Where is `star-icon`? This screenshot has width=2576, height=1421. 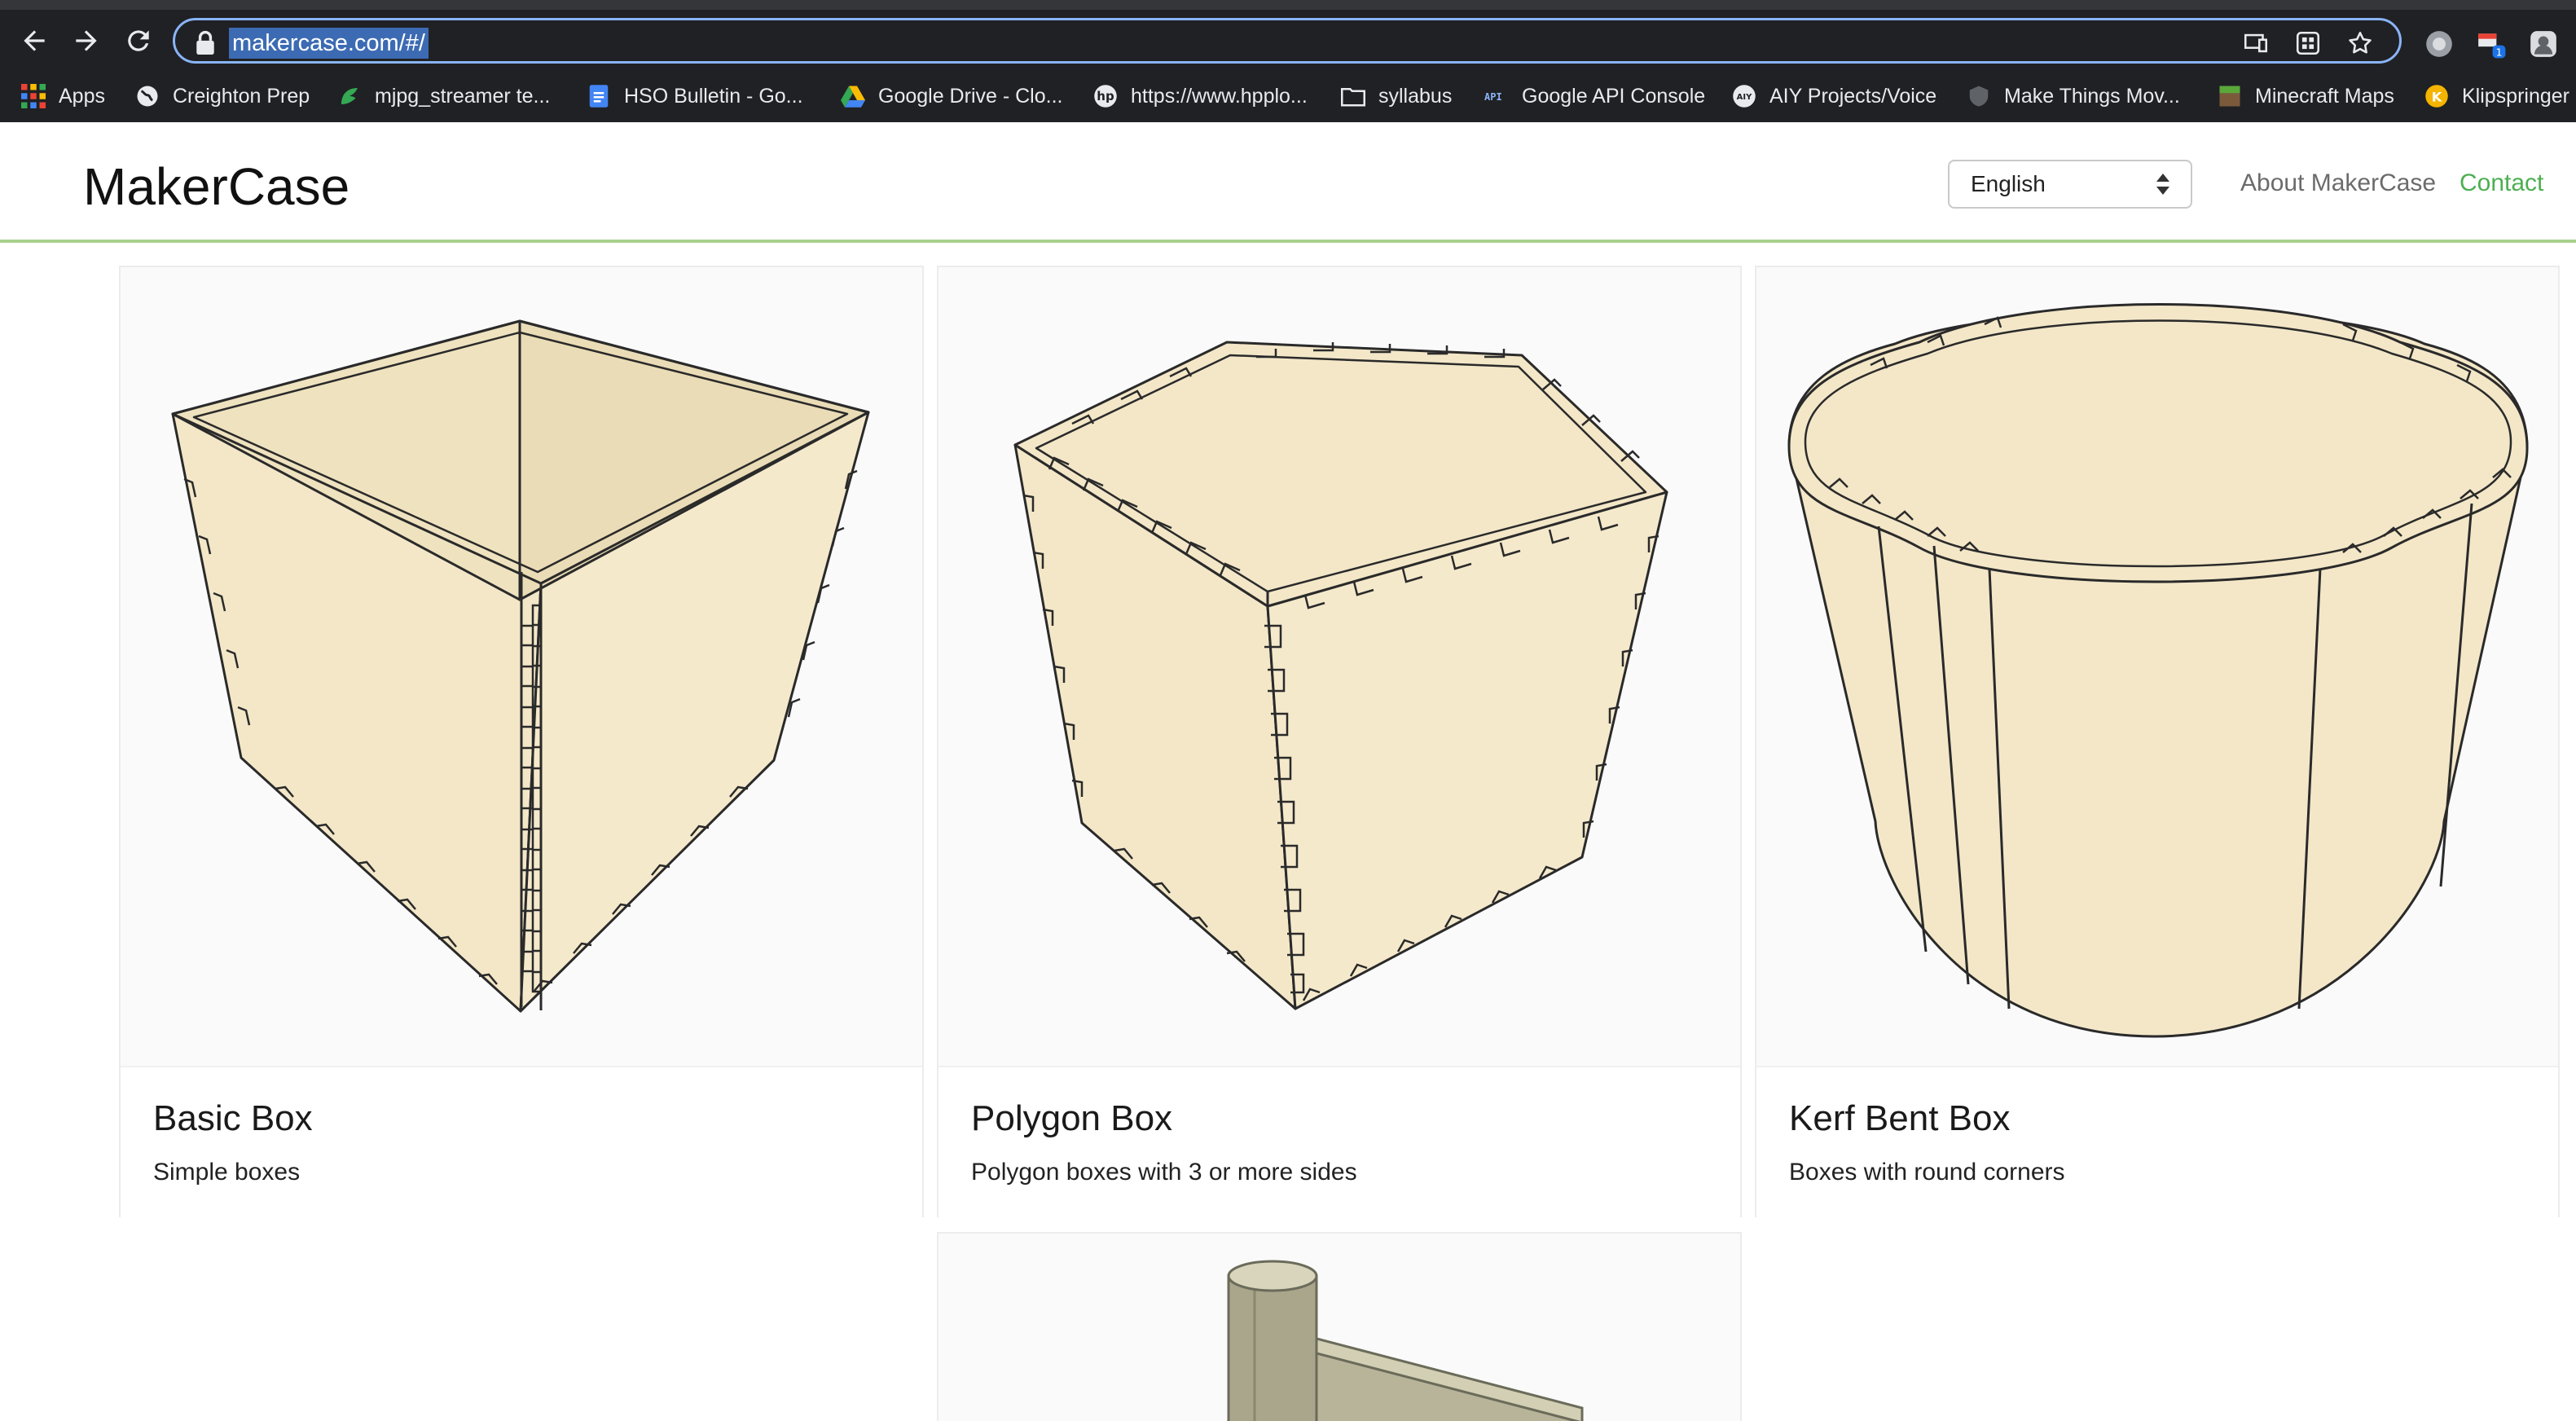
star-icon is located at coordinates (2360, 42).